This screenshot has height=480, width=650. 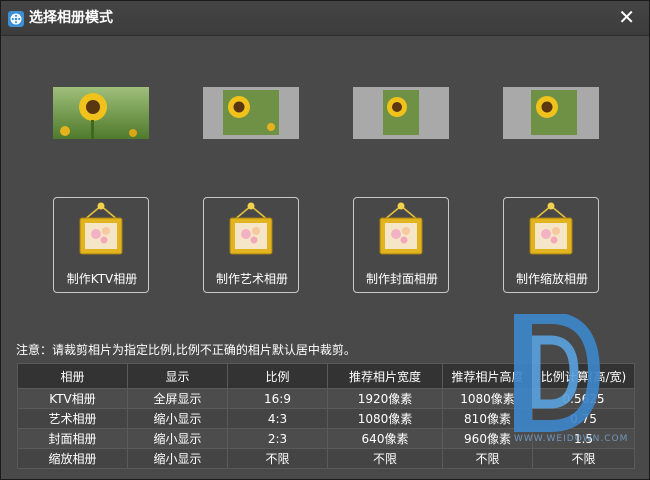 What do you see at coordinates (385, 418) in the screenshot?
I see `table-cell: 1080像素` at bounding box center [385, 418].